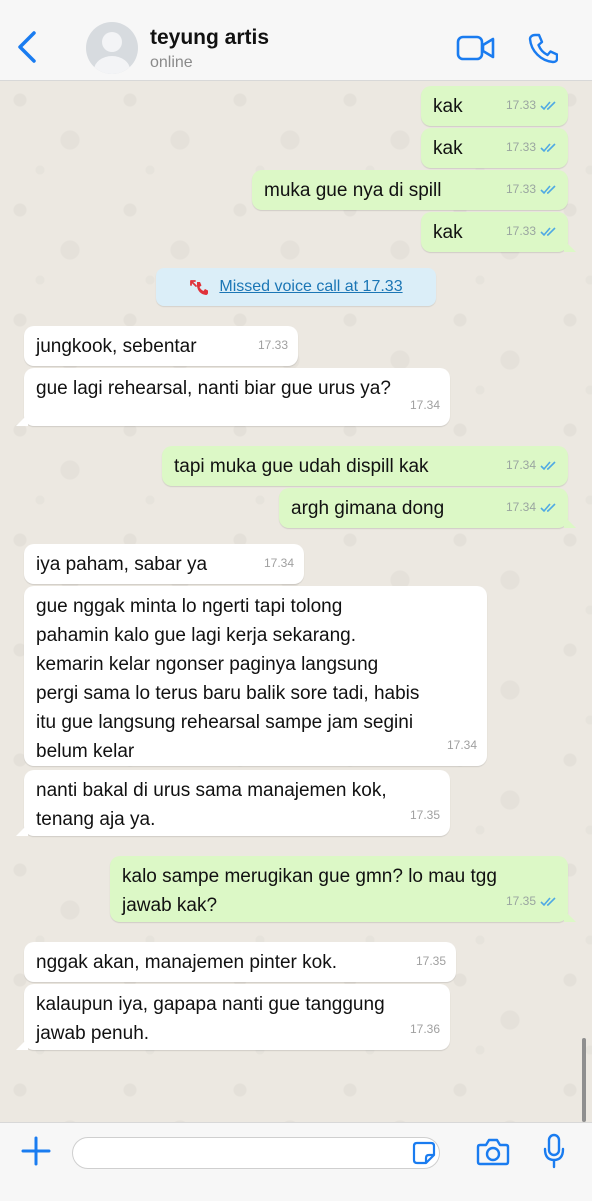 This screenshot has height=1201, width=592. I want to click on avatar, so click(112, 48).